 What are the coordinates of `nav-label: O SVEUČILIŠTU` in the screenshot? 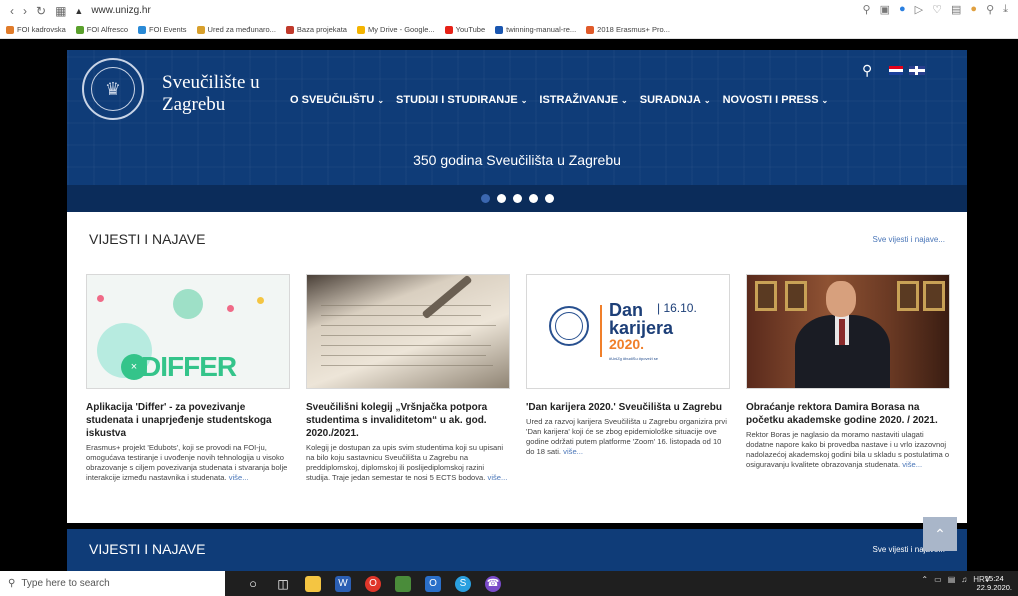 It's located at (332, 100).